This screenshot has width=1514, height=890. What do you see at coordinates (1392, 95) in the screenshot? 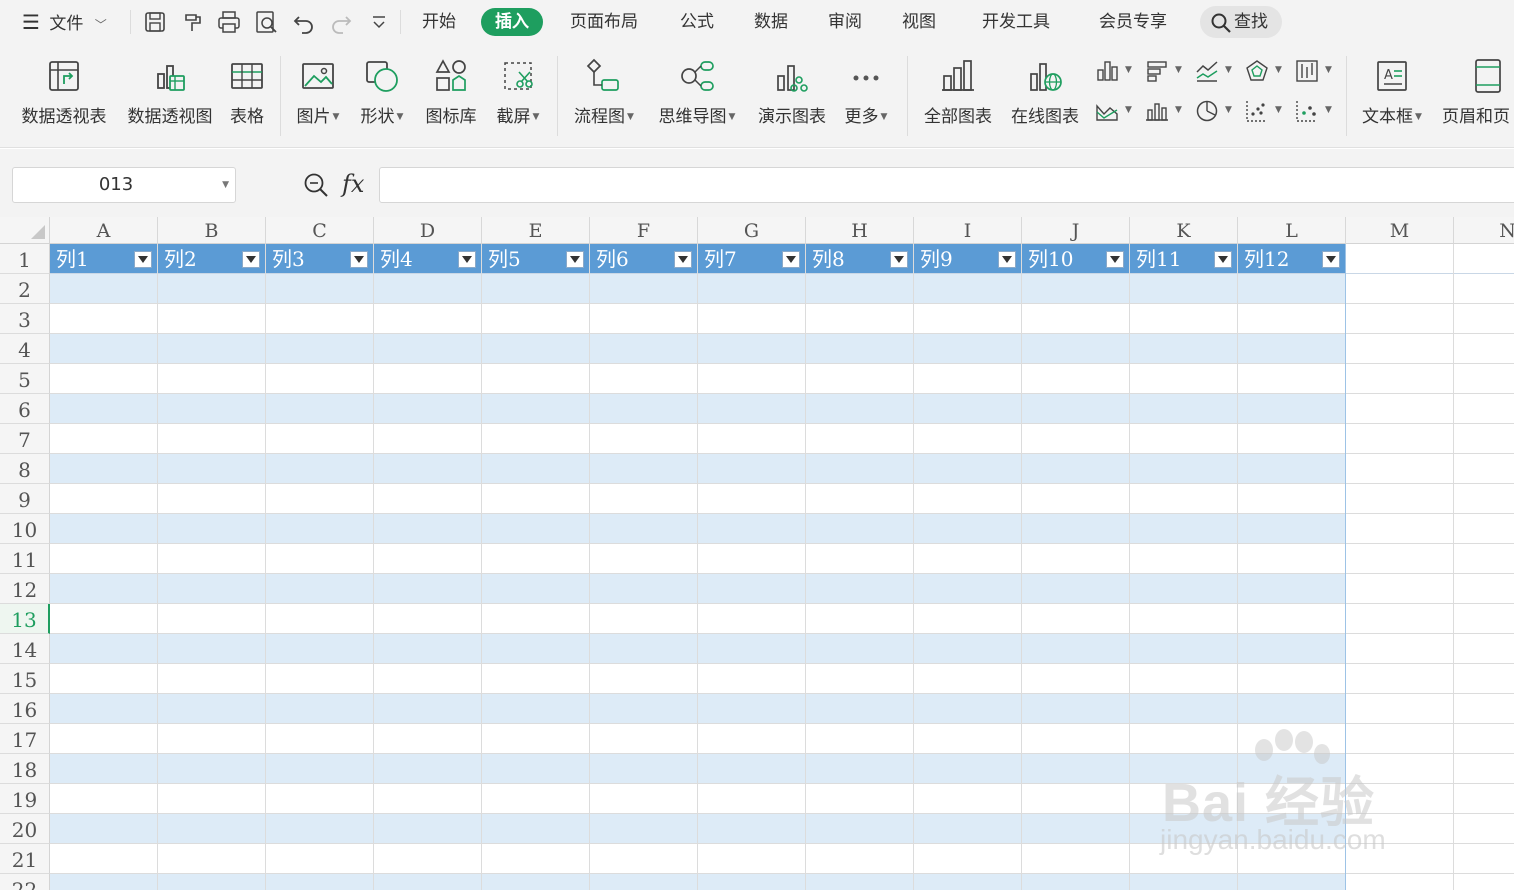
I see `textbox-button: A 文本框 ▼` at bounding box center [1392, 95].